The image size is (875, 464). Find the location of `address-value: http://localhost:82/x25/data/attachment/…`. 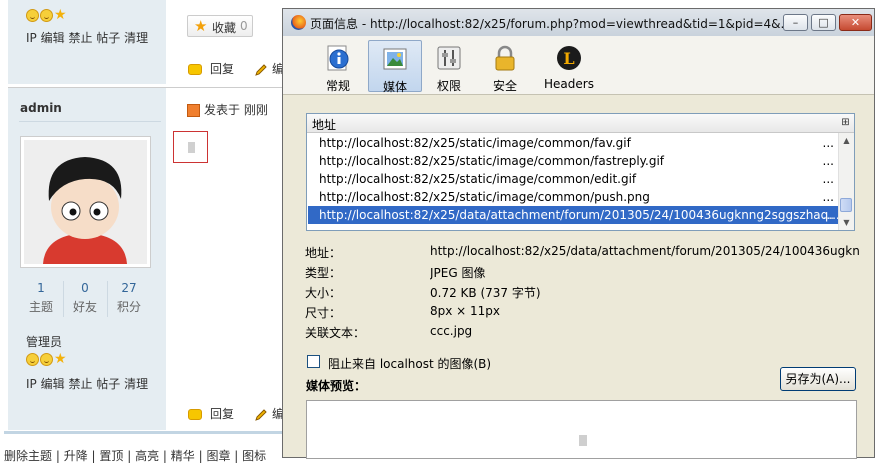

address-value: http://localhost:82/x25/data/attachment/… is located at coordinates (645, 251).